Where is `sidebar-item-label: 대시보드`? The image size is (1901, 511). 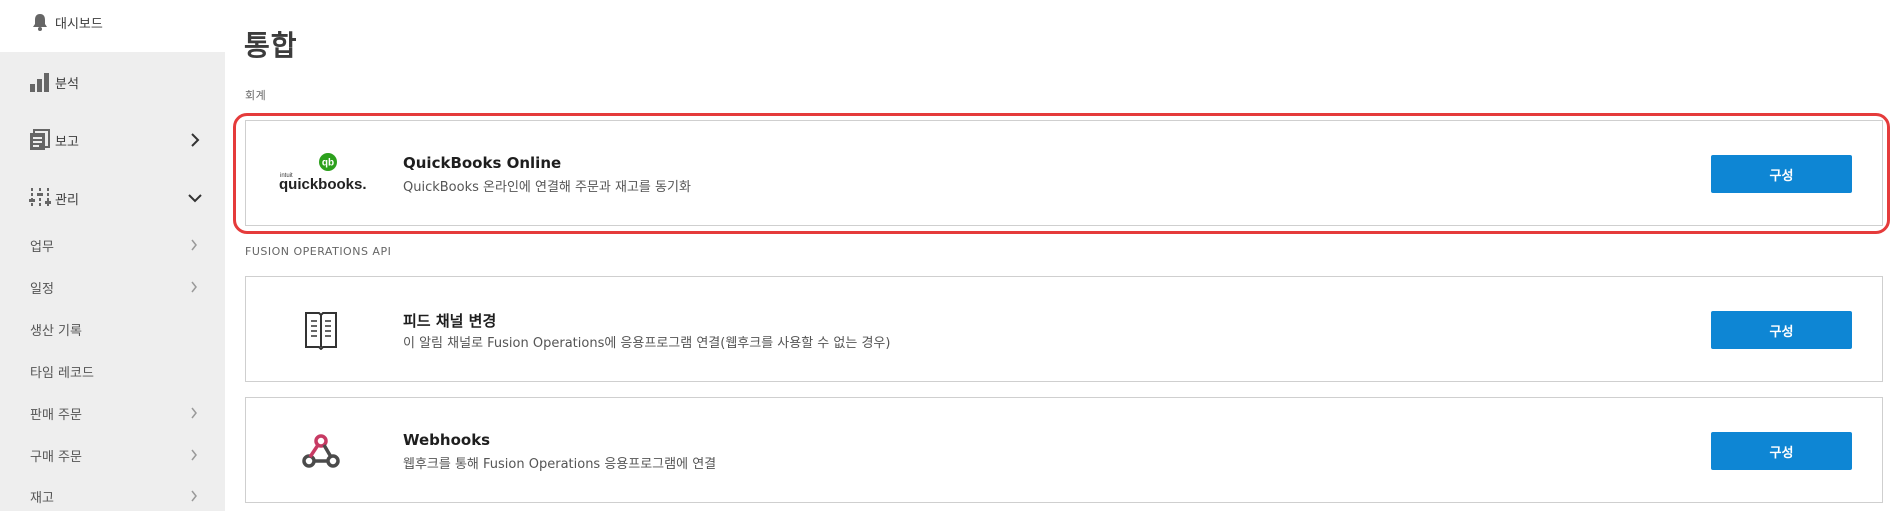 sidebar-item-label: 대시보드 is located at coordinates (79, 24).